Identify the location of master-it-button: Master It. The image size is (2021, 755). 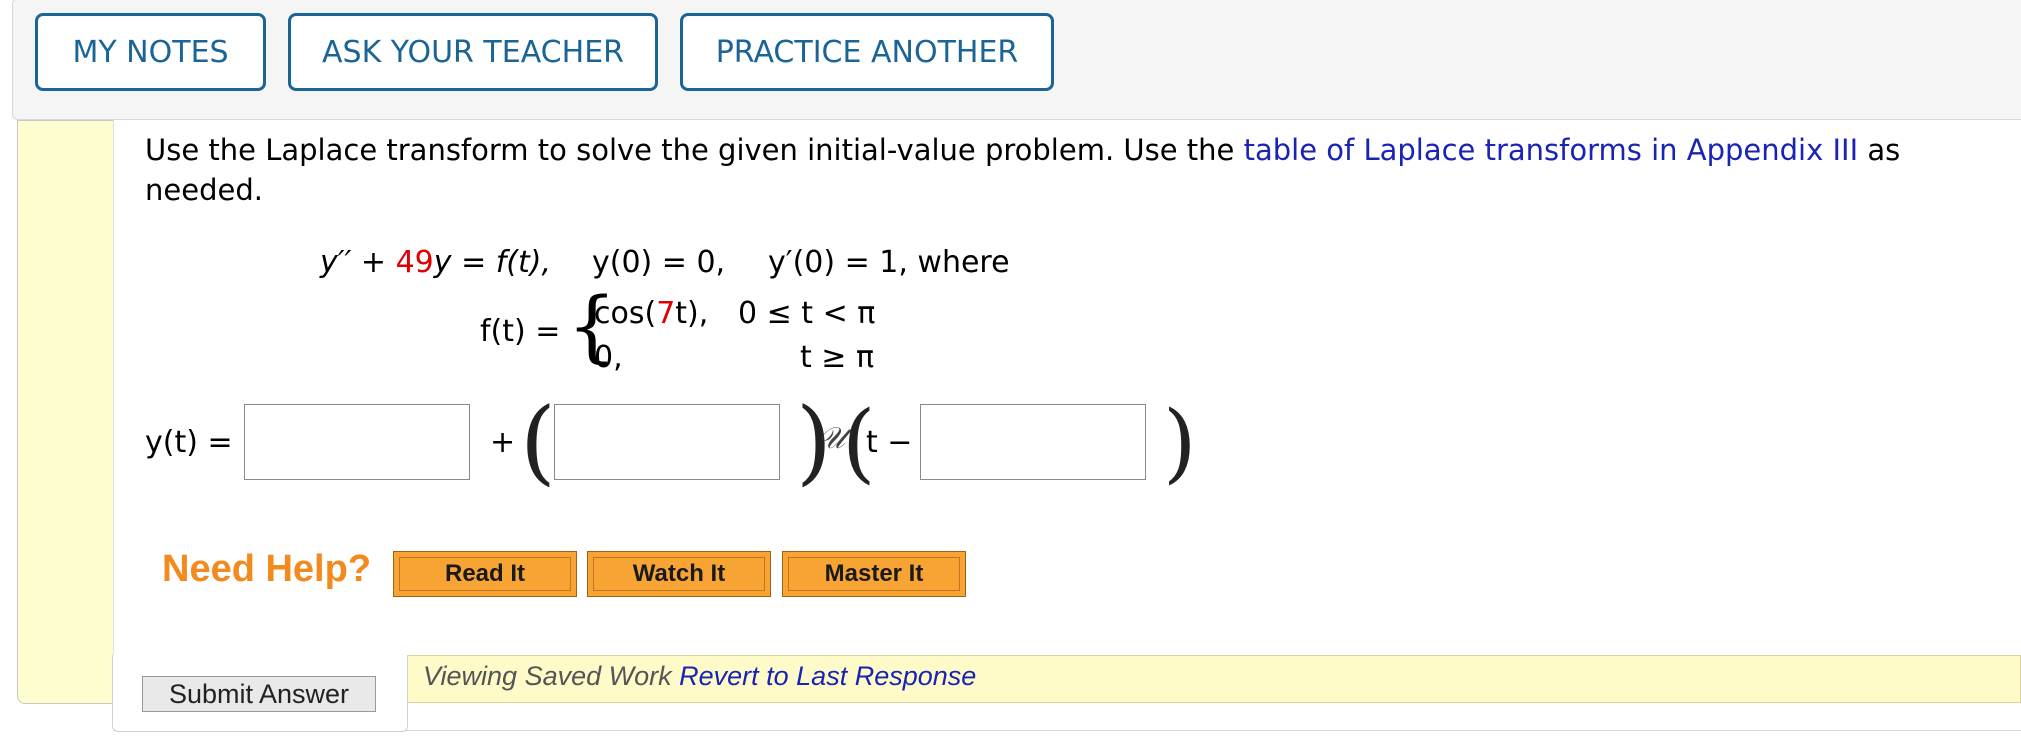
(874, 574).